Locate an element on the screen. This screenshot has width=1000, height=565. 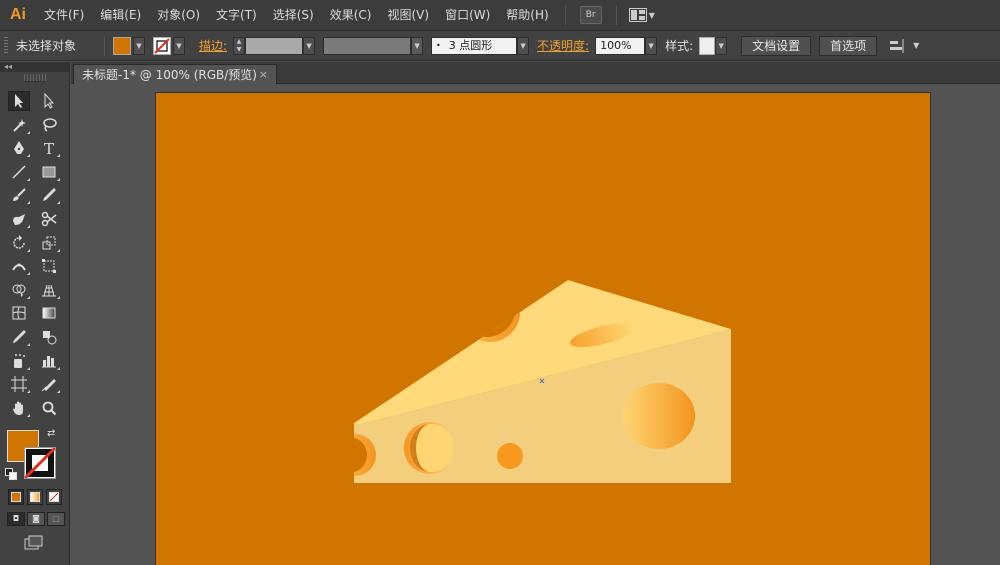
stroke-color-box is located at coordinates (40, 463).